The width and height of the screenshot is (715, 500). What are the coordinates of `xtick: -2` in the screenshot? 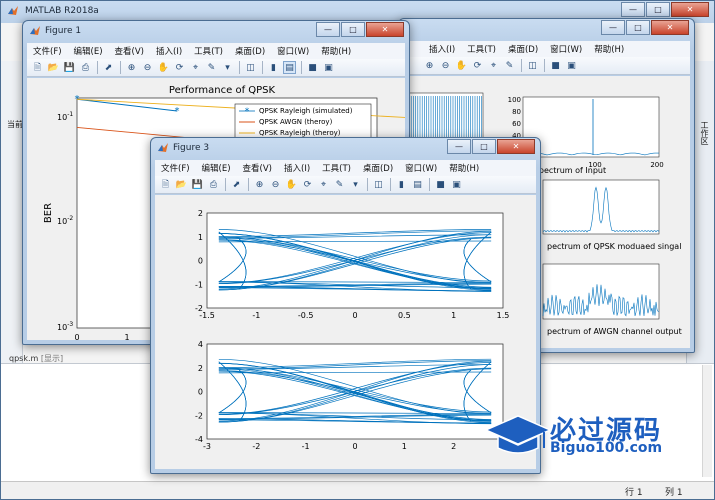 It's located at (256, 446).